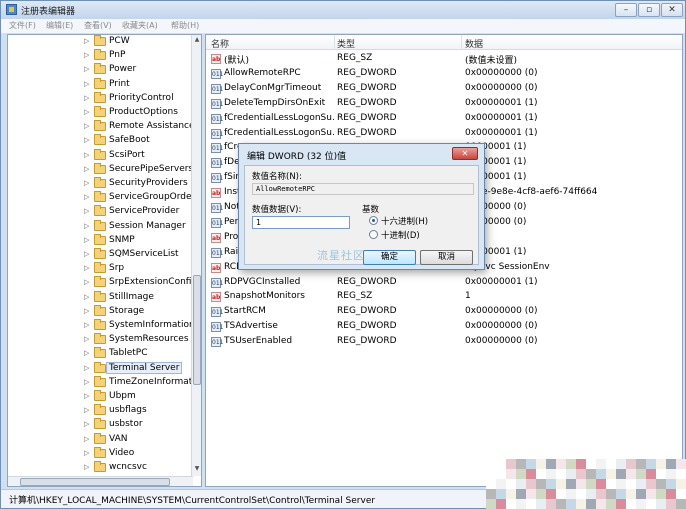 The image size is (686, 509). I want to click on tree-item: ▷ PnP, so click(100, 56).